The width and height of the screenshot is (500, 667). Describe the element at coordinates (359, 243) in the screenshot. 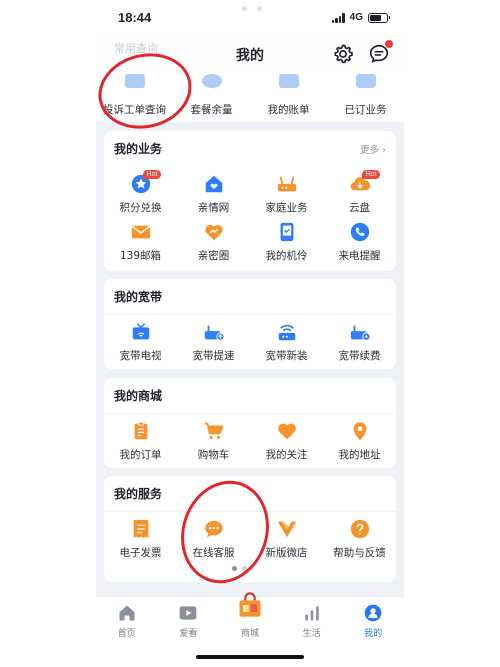

I see `item-call-reminder: 来电提醒` at that location.